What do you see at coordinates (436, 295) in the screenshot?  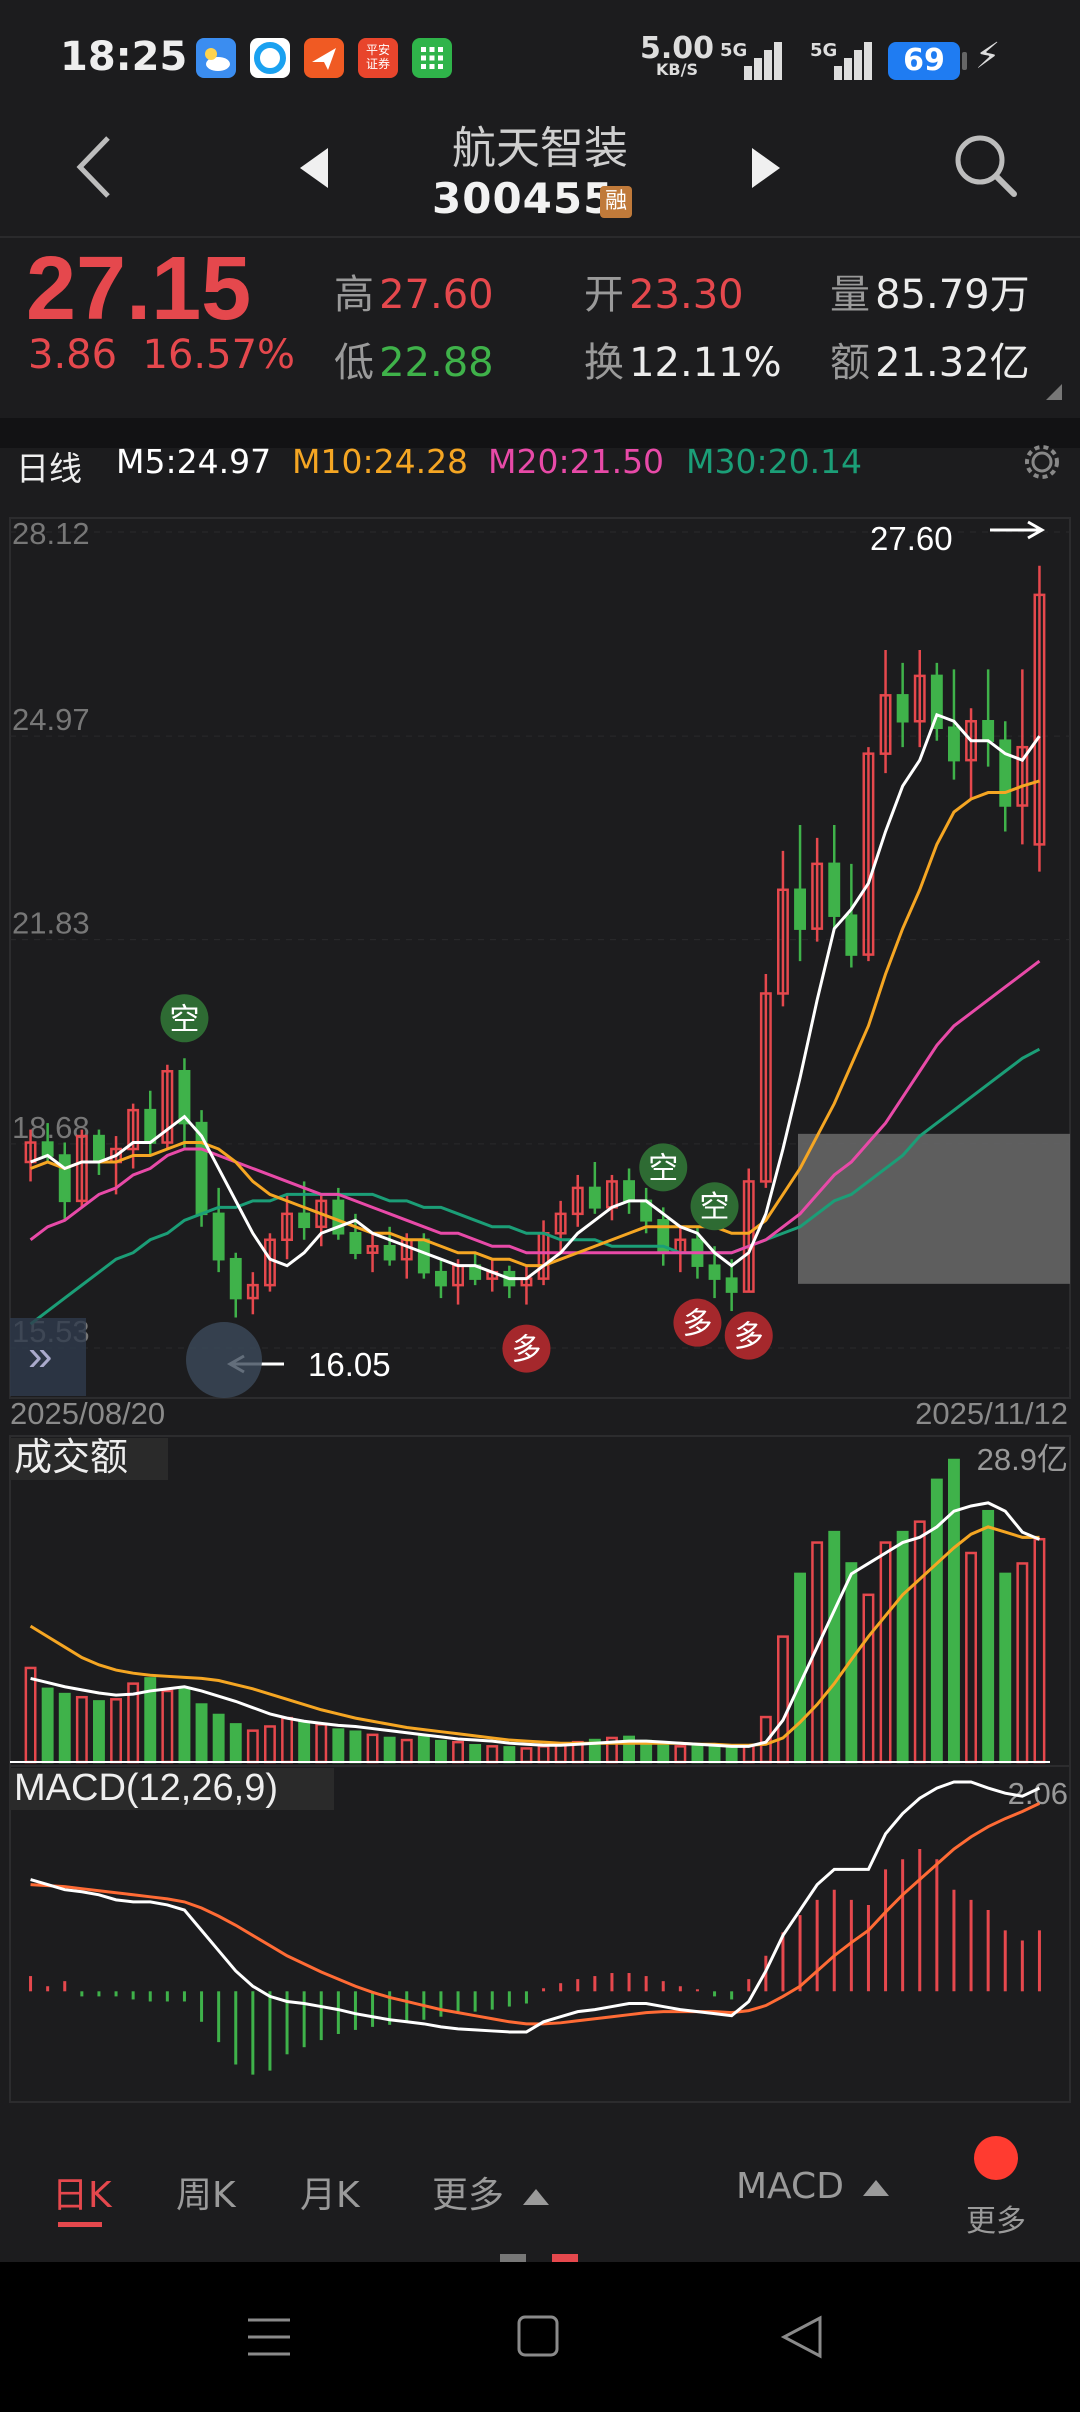 I see `high-value: 27.60` at bounding box center [436, 295].